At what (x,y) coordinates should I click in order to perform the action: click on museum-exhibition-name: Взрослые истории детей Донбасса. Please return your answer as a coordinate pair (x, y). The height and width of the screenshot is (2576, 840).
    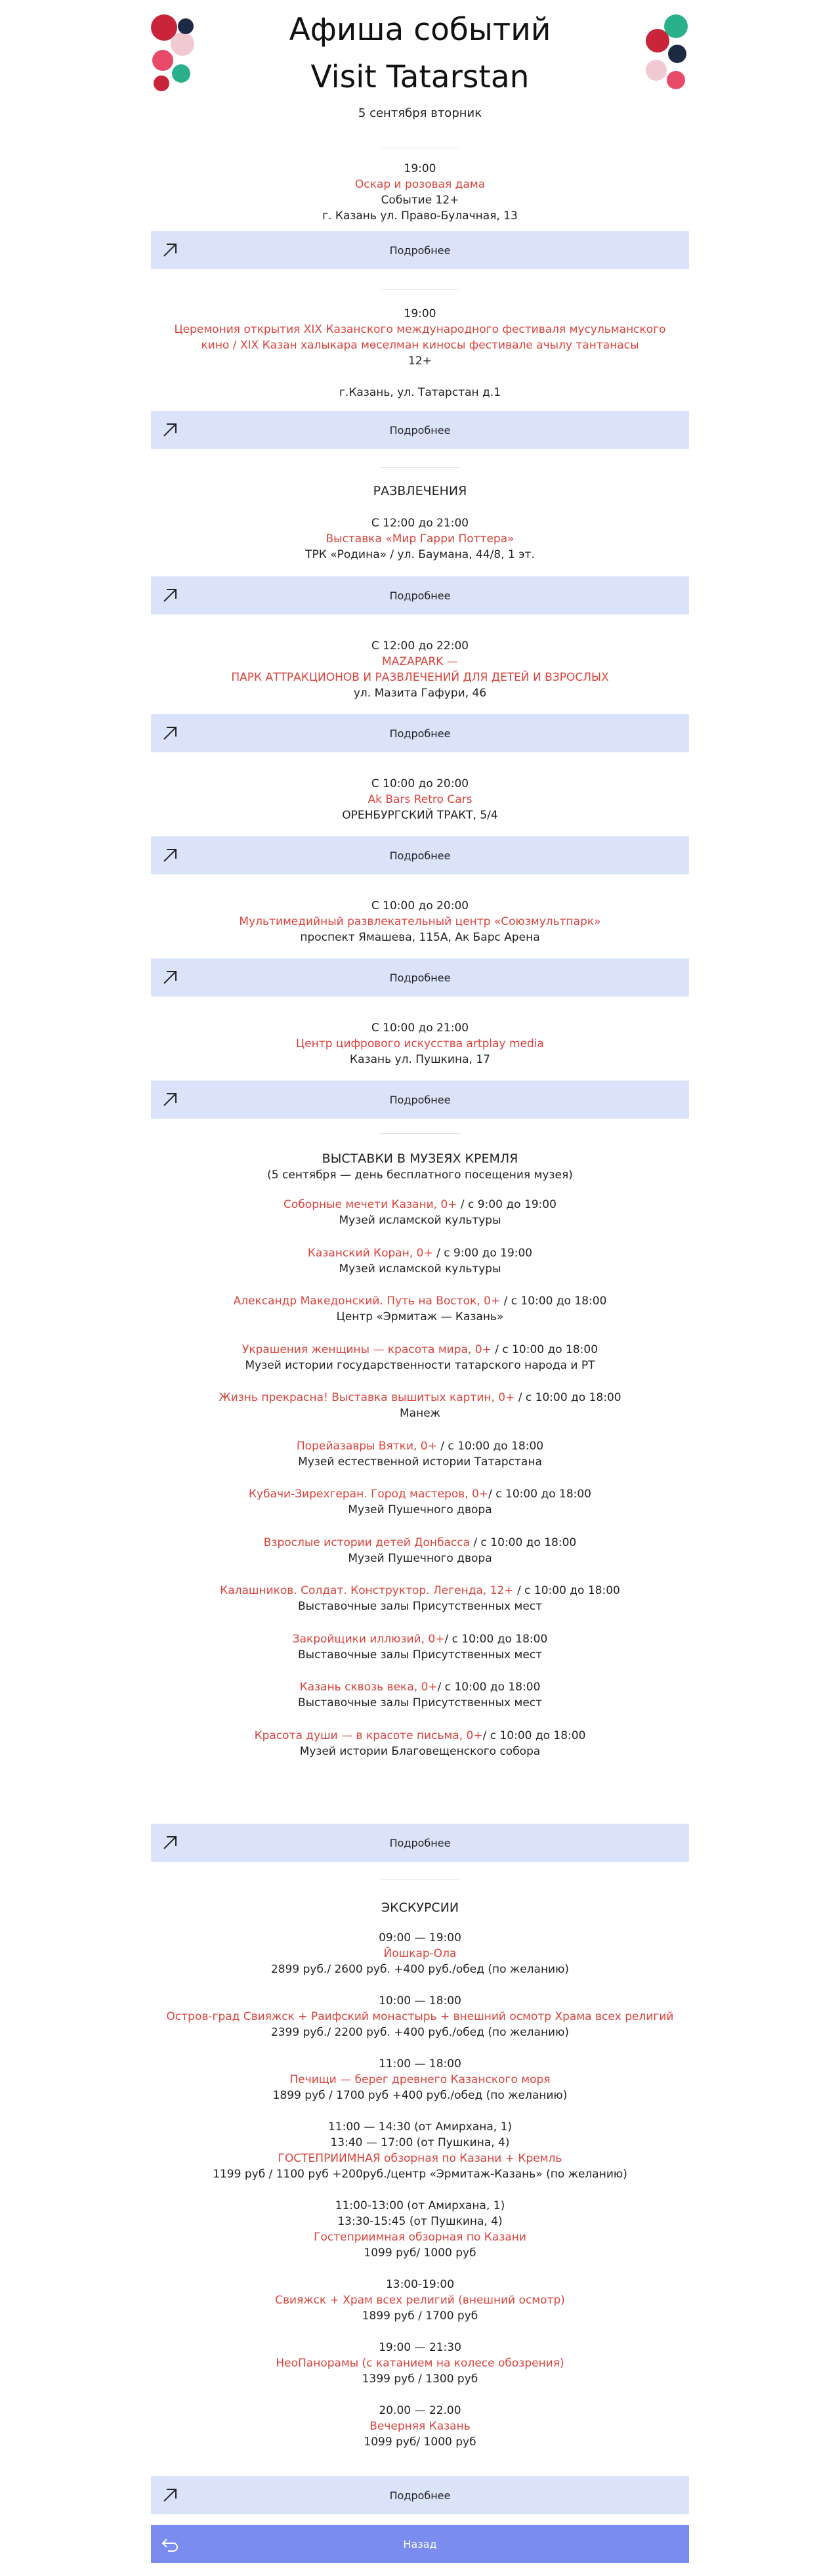
    Looking at the image, I should click on (367, 1542).